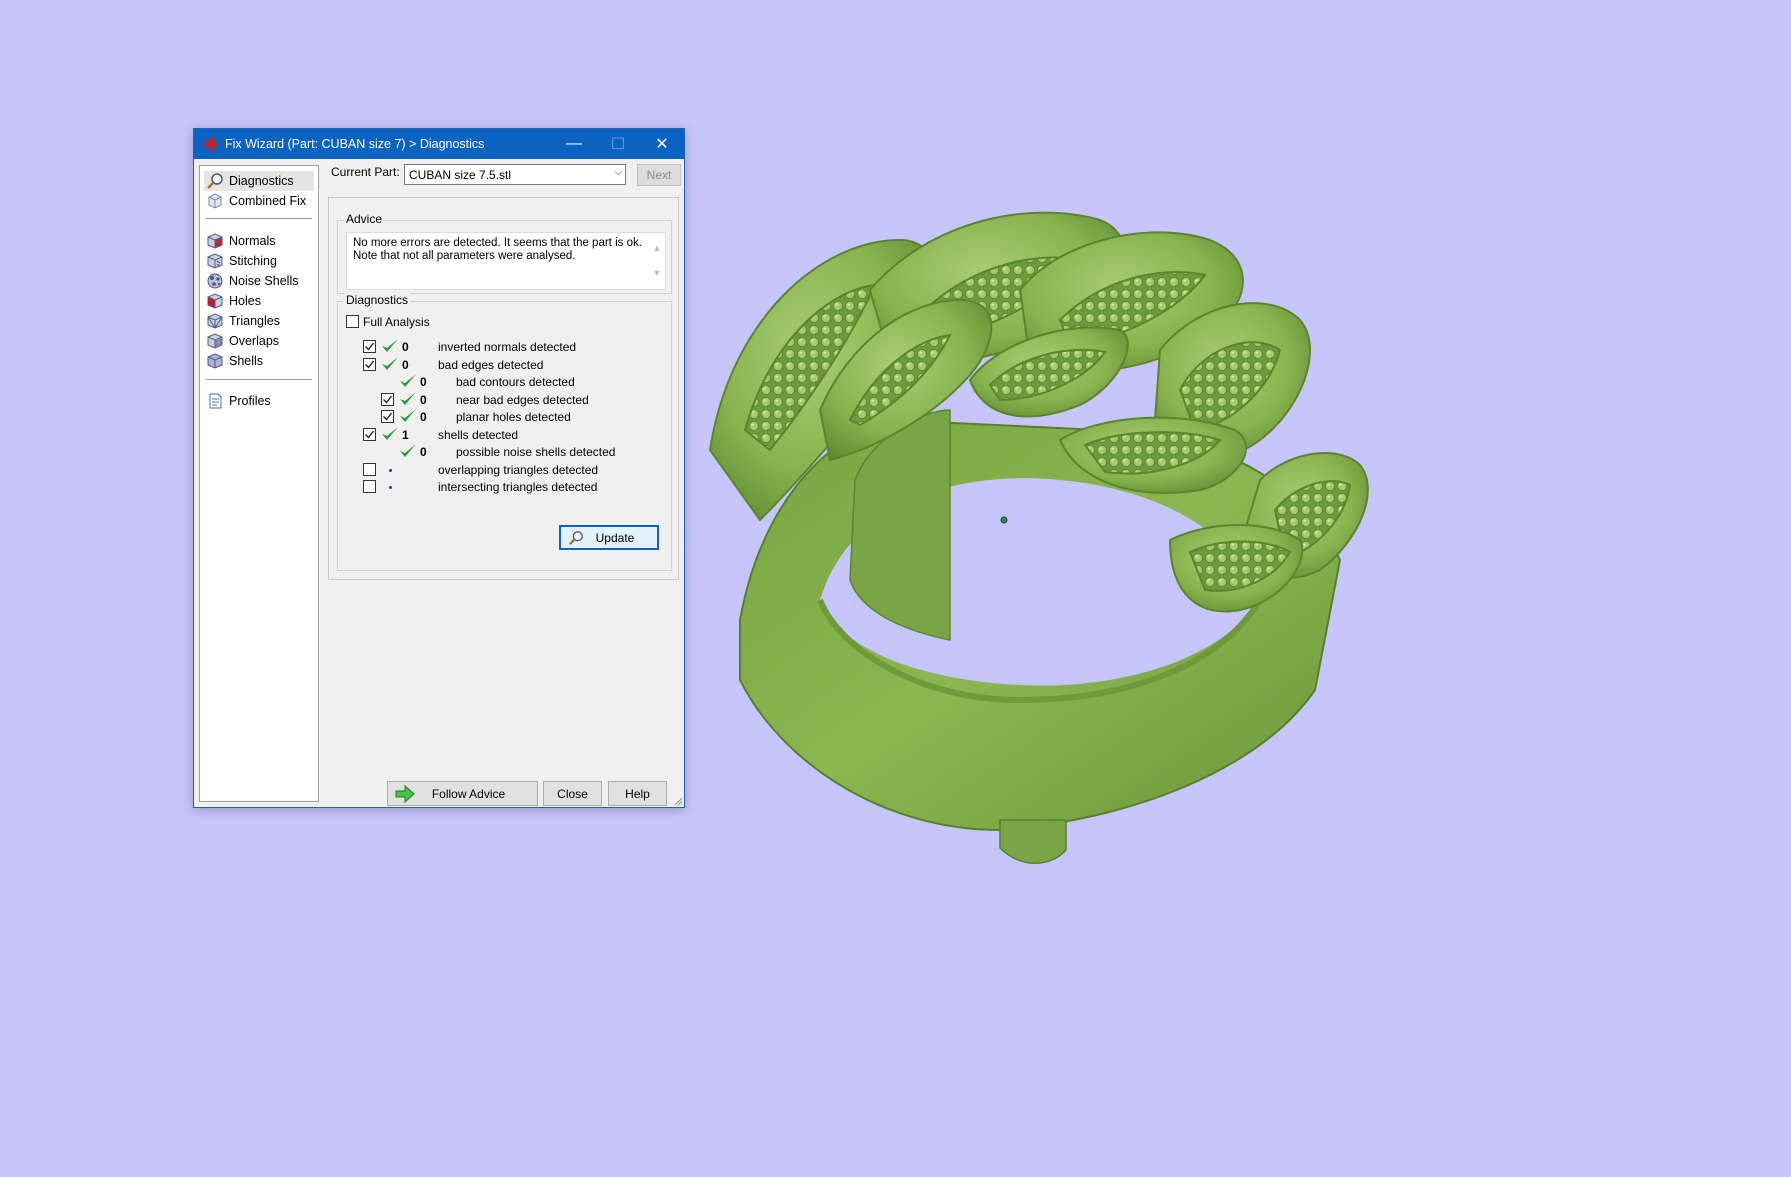 This screenshot has width=1791, height=1177. I want to click on nav-item-stitching: Stitching, so click(243, 261).